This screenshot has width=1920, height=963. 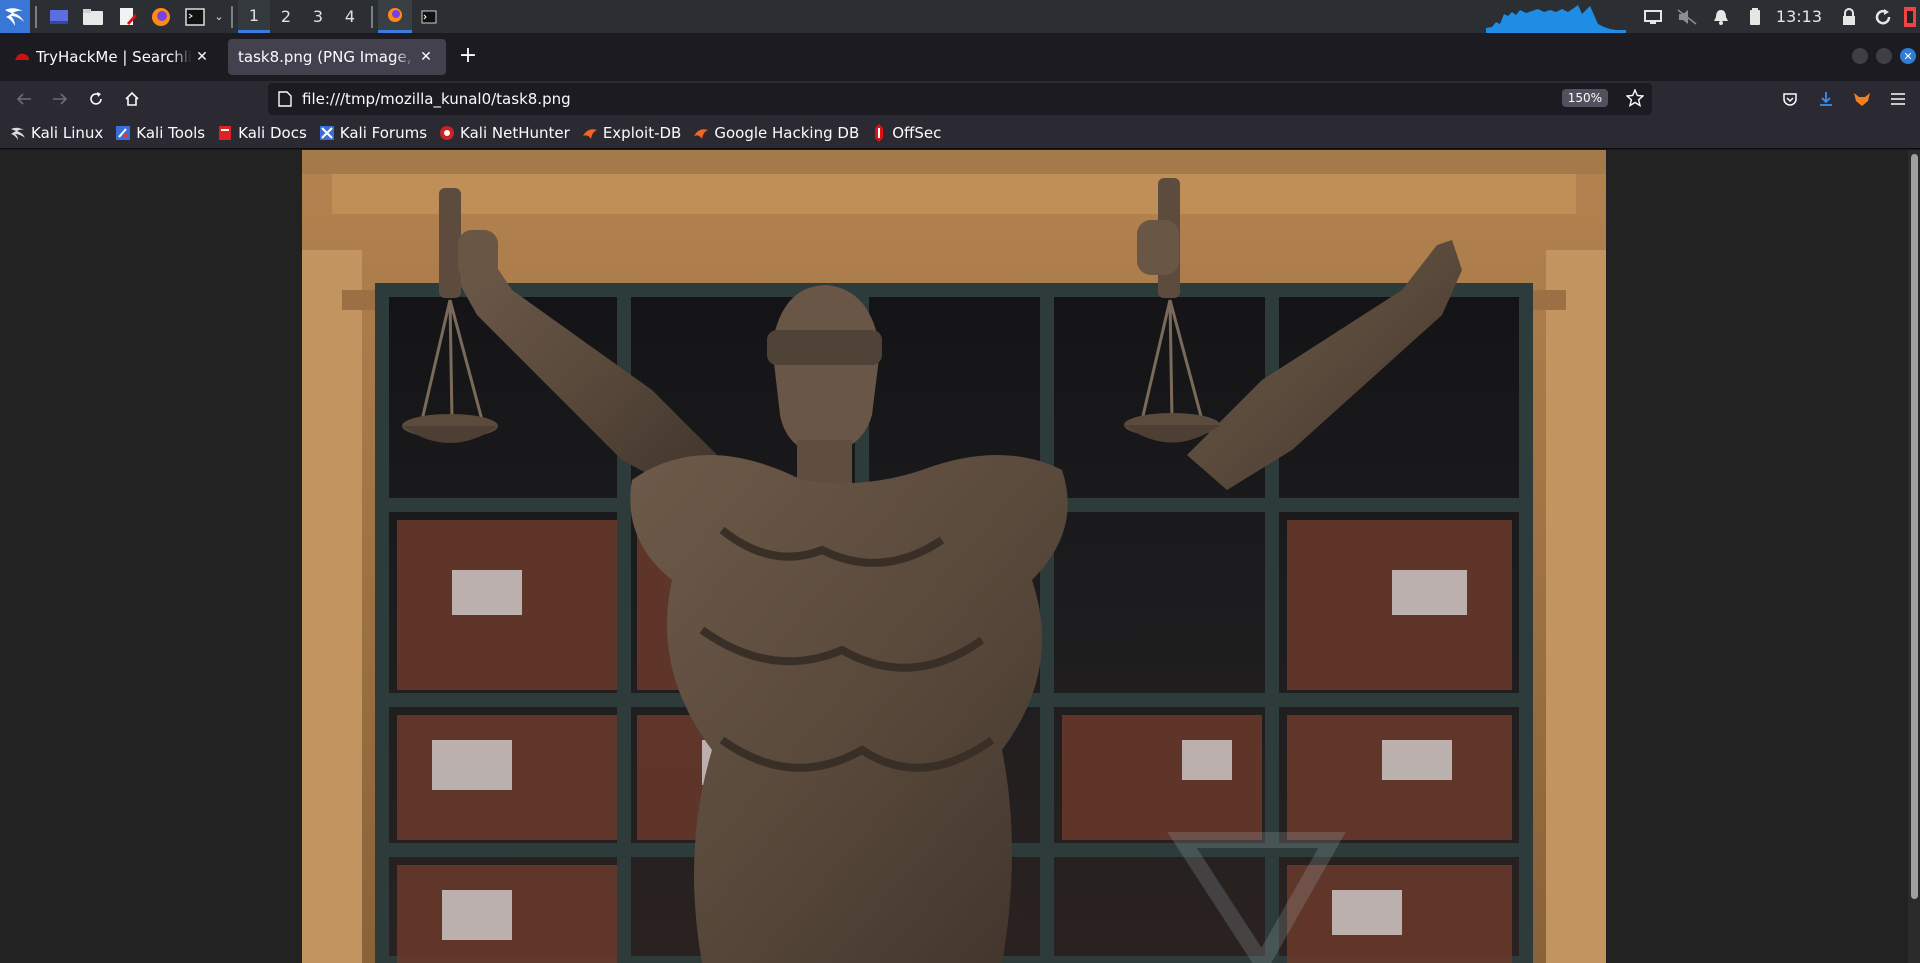 I want to click on workspace-label: 4, so click(x=350, y=16).